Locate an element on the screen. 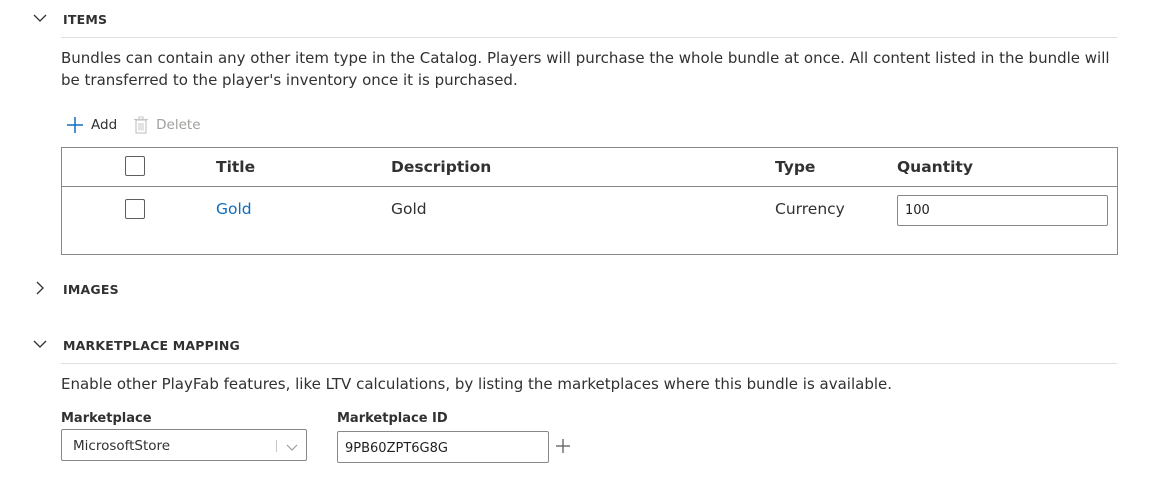  trash-icon is located at coordinates (141, 125).